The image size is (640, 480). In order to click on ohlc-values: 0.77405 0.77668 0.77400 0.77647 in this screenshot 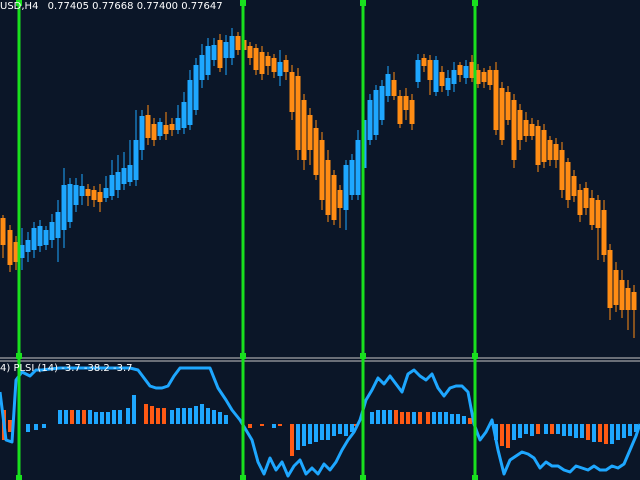, I will do `click(135, 6)`.